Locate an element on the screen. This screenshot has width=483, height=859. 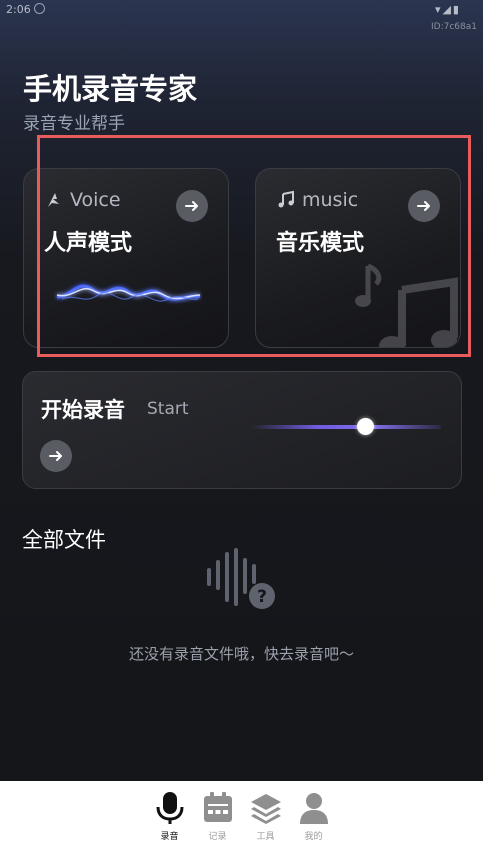
voice-feather-icon is located at coordinates (53, 200).